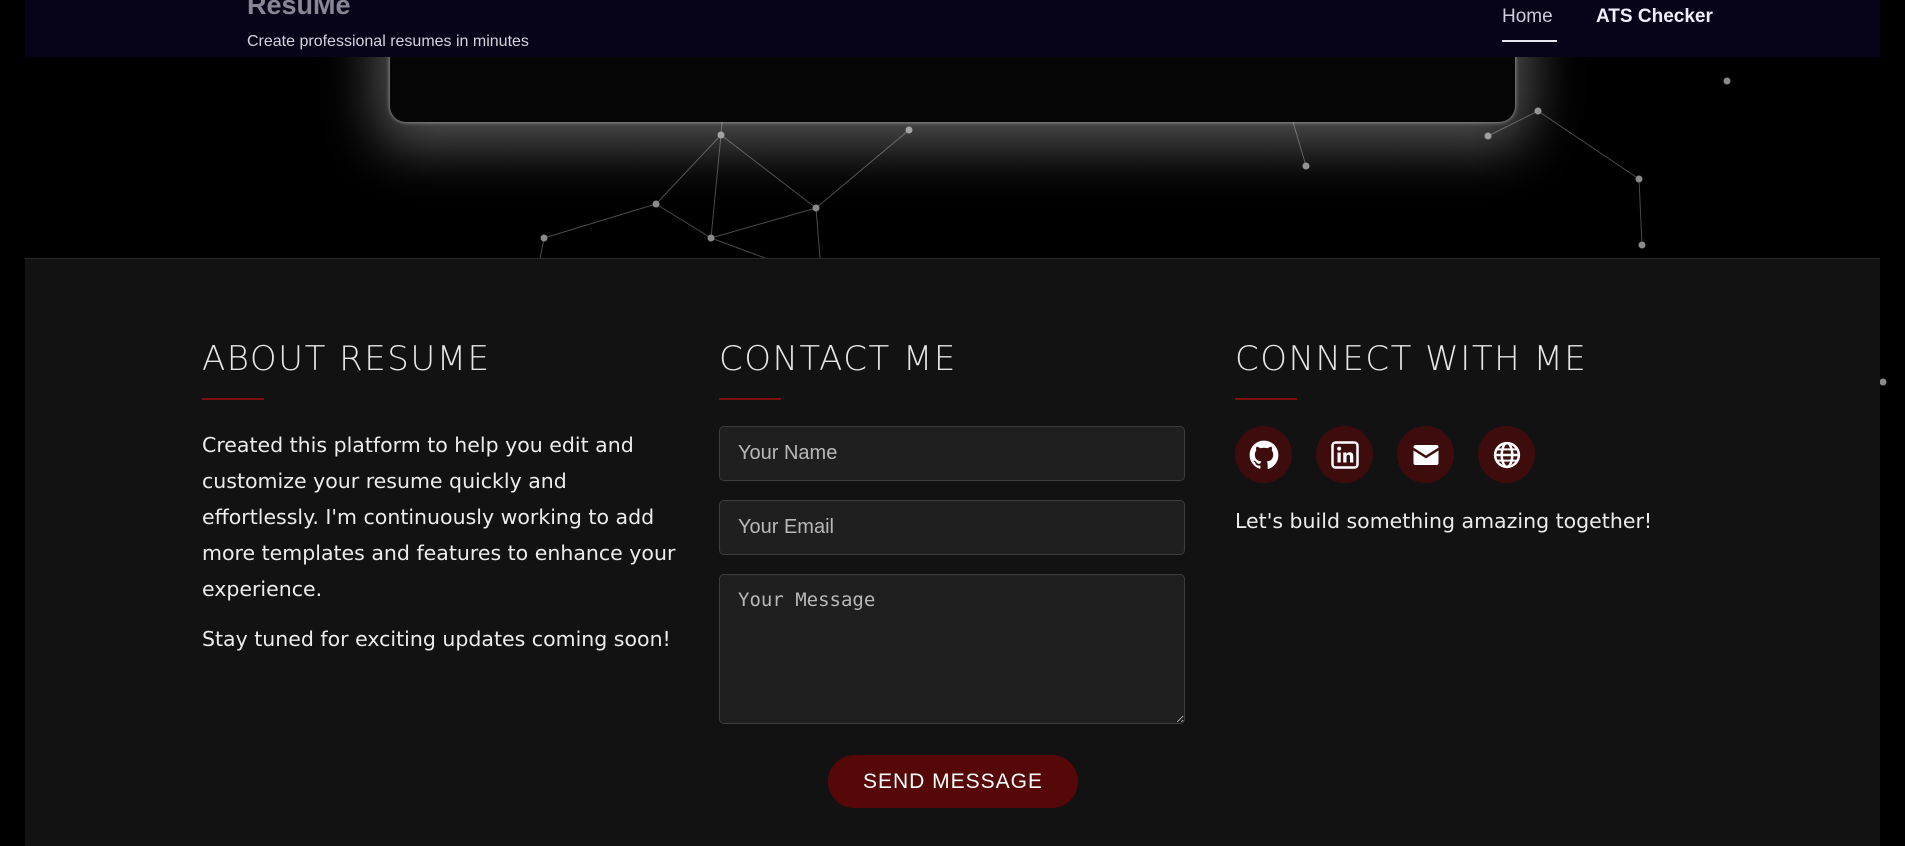  I want to click on contact-heading: CONTACT ME, so click(838, 359).